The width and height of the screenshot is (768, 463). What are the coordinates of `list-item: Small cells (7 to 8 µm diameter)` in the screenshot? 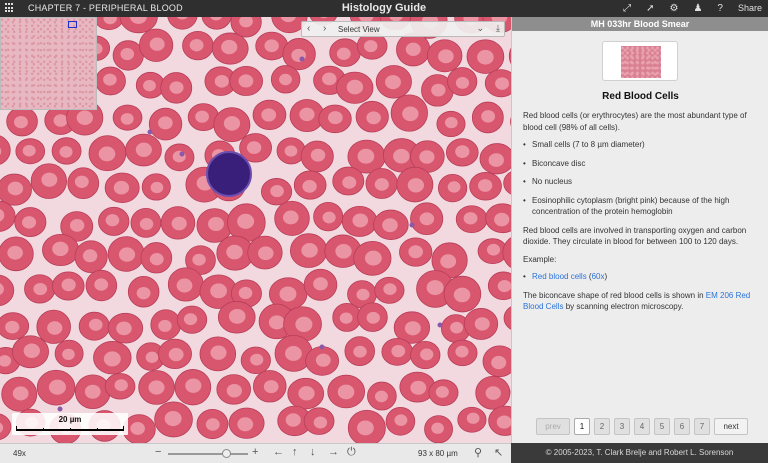 It's located at (641, 145).